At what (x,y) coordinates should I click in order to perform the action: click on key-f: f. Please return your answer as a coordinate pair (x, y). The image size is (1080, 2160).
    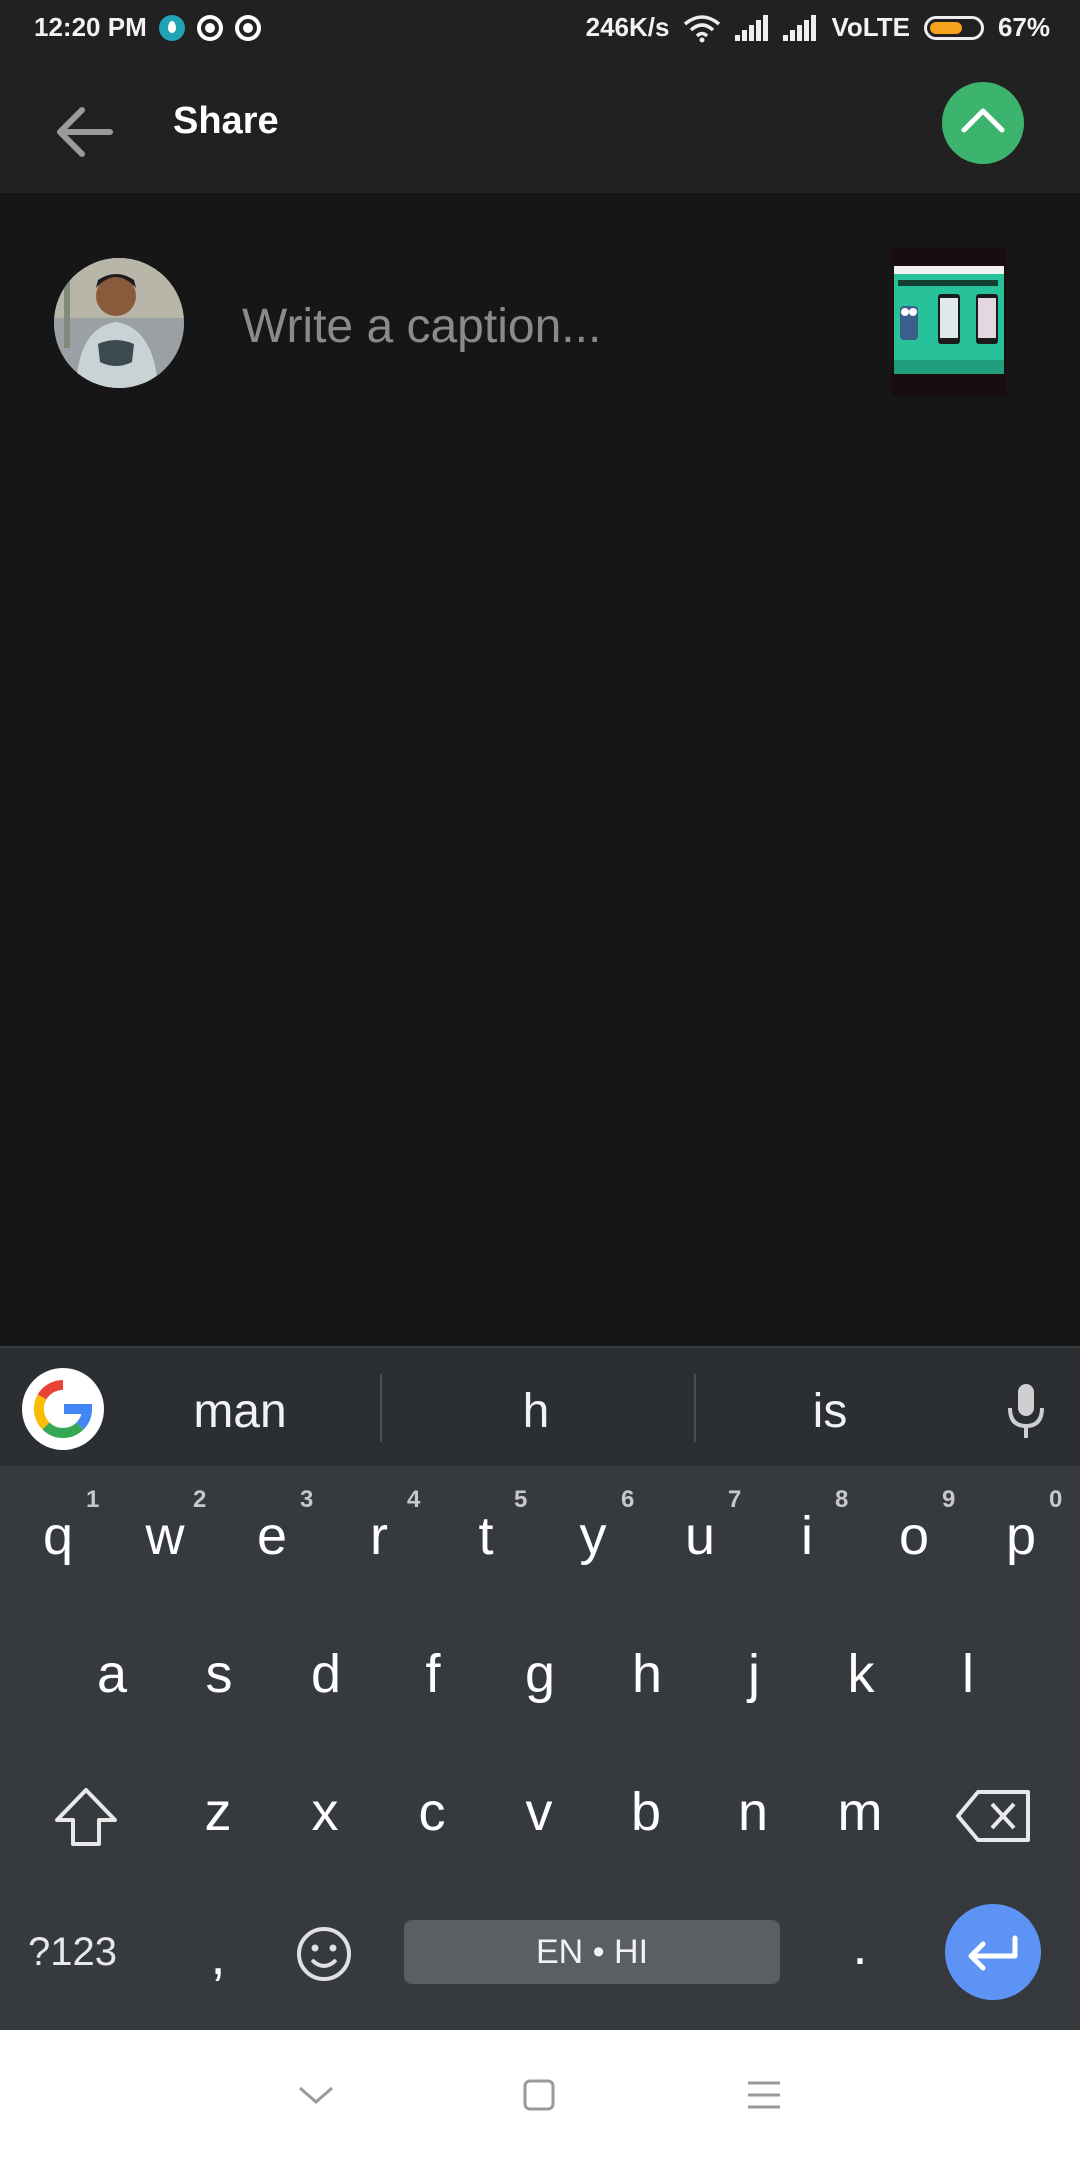
    Looking at the image, I should click on (433, 1674).